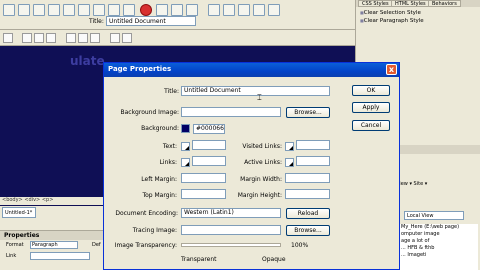  I want to click on close-button: x, so click(391, 69).